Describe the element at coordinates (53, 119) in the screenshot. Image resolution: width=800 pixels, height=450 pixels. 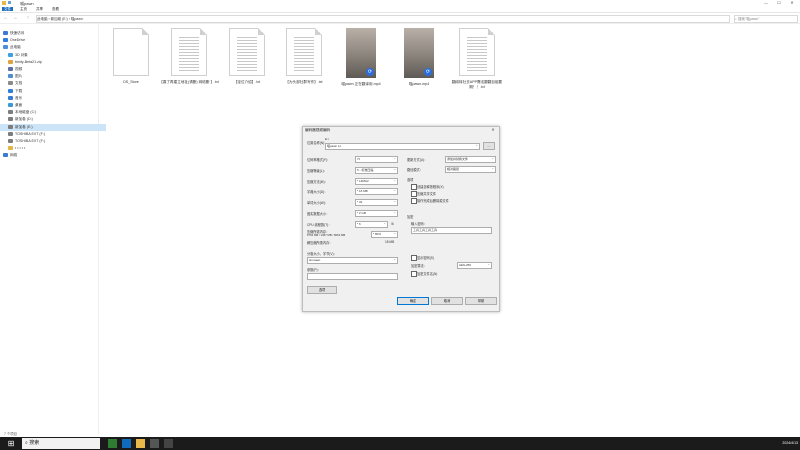
I see `nav-item: 新加卷 (D:)` at that location.